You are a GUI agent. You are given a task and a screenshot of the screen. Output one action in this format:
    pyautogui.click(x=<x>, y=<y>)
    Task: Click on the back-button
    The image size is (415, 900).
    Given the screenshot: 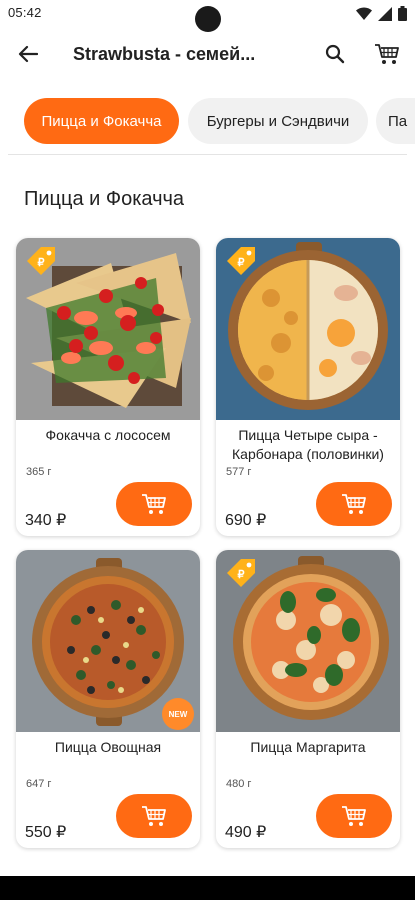 What is the action you would take?
    pyautogui.click(x=28, y=54)
    